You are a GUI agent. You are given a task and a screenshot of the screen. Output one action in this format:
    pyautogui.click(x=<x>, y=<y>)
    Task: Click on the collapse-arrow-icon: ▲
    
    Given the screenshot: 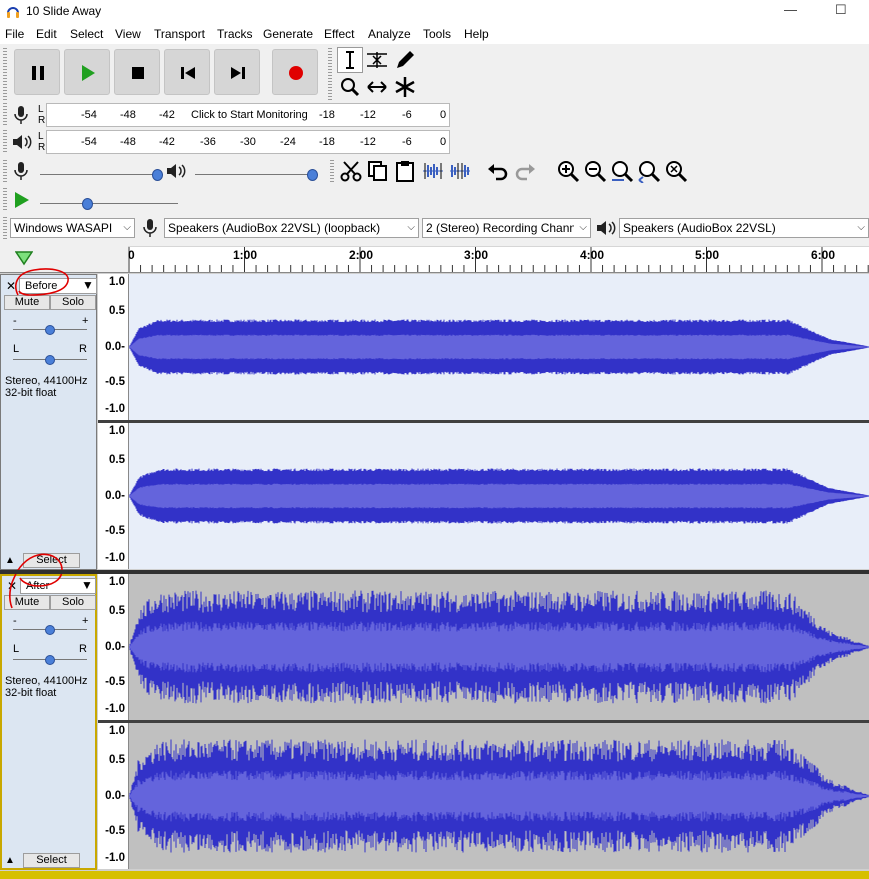 What is the action you would take?
    pyautogui.click(x=10, y=860)
    